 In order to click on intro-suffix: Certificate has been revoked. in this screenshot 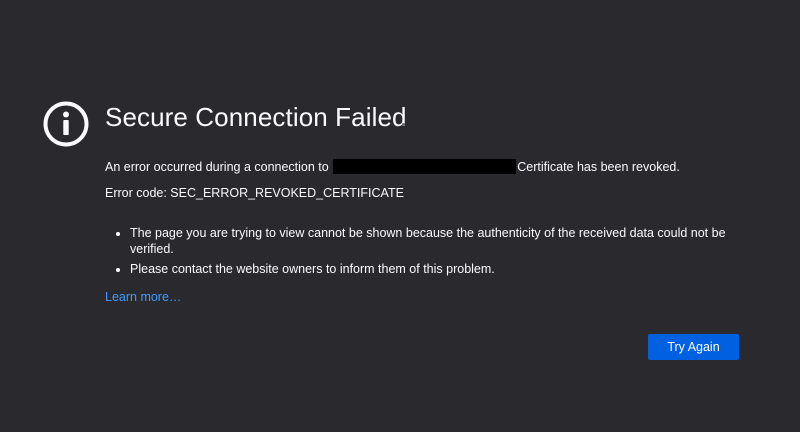, I will do `click(598, 167)`.